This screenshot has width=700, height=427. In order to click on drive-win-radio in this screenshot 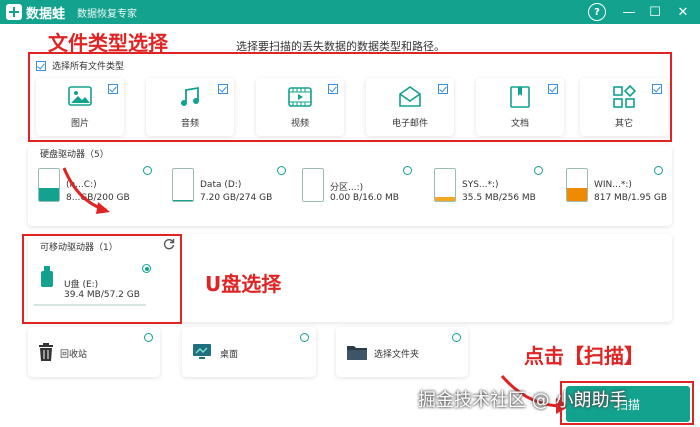, I will do `click(658, 170)`.